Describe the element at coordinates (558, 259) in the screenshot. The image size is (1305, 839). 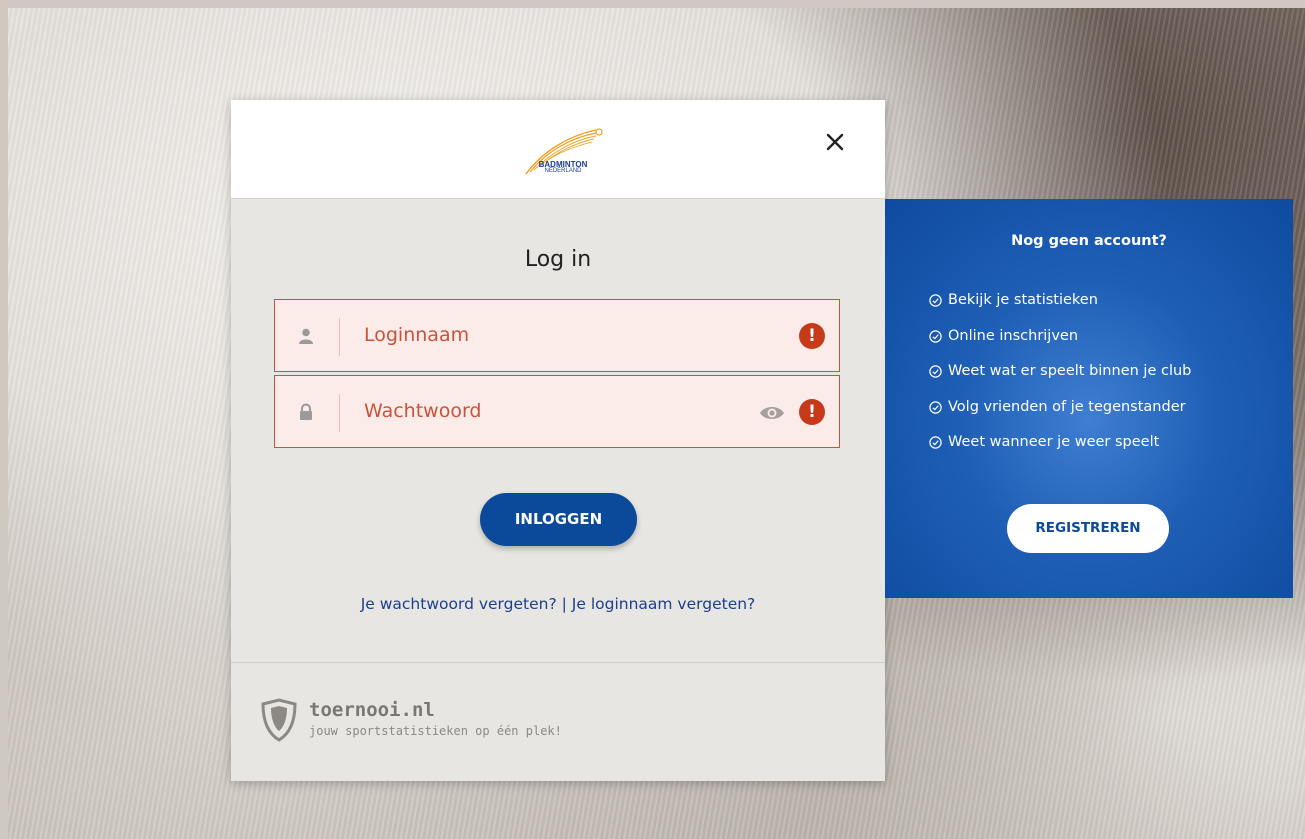
I see `page-title: Log in` at that location.